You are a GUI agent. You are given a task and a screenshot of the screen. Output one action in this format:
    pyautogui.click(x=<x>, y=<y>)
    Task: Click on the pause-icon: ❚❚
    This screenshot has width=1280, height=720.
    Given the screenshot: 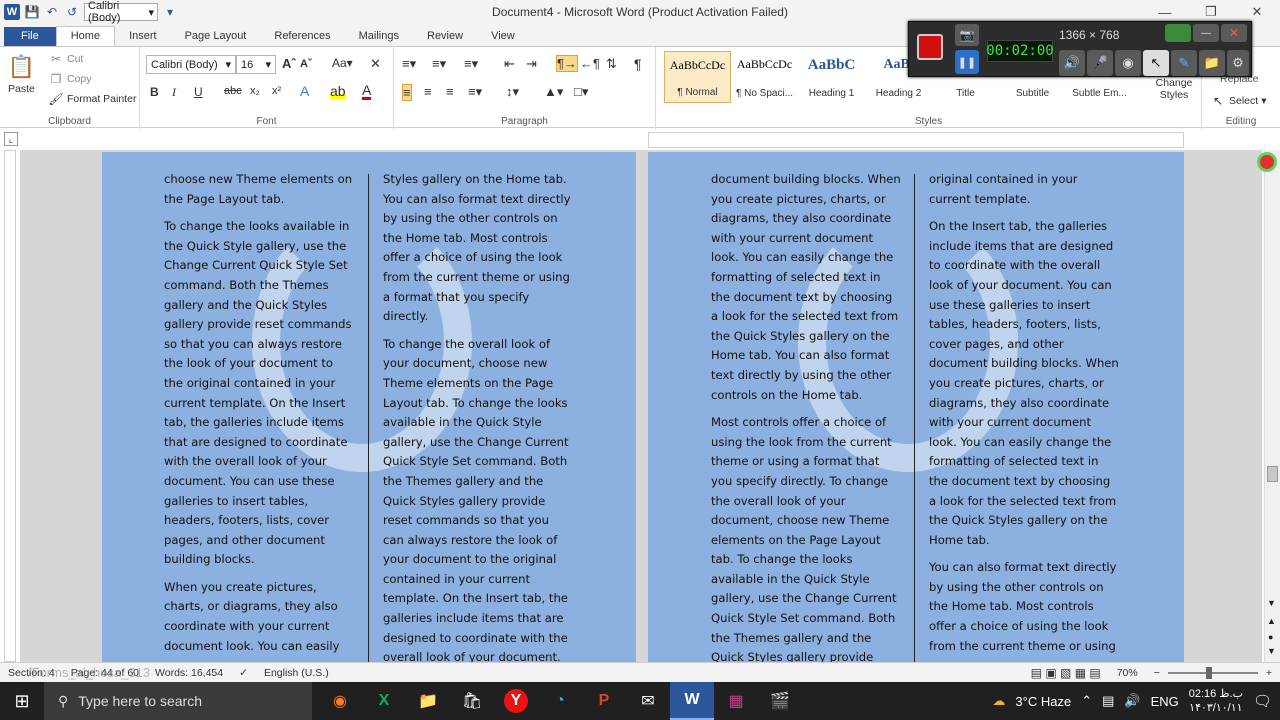 What is the action you would take?
    pyautogui.click(x=967, y=62)
    